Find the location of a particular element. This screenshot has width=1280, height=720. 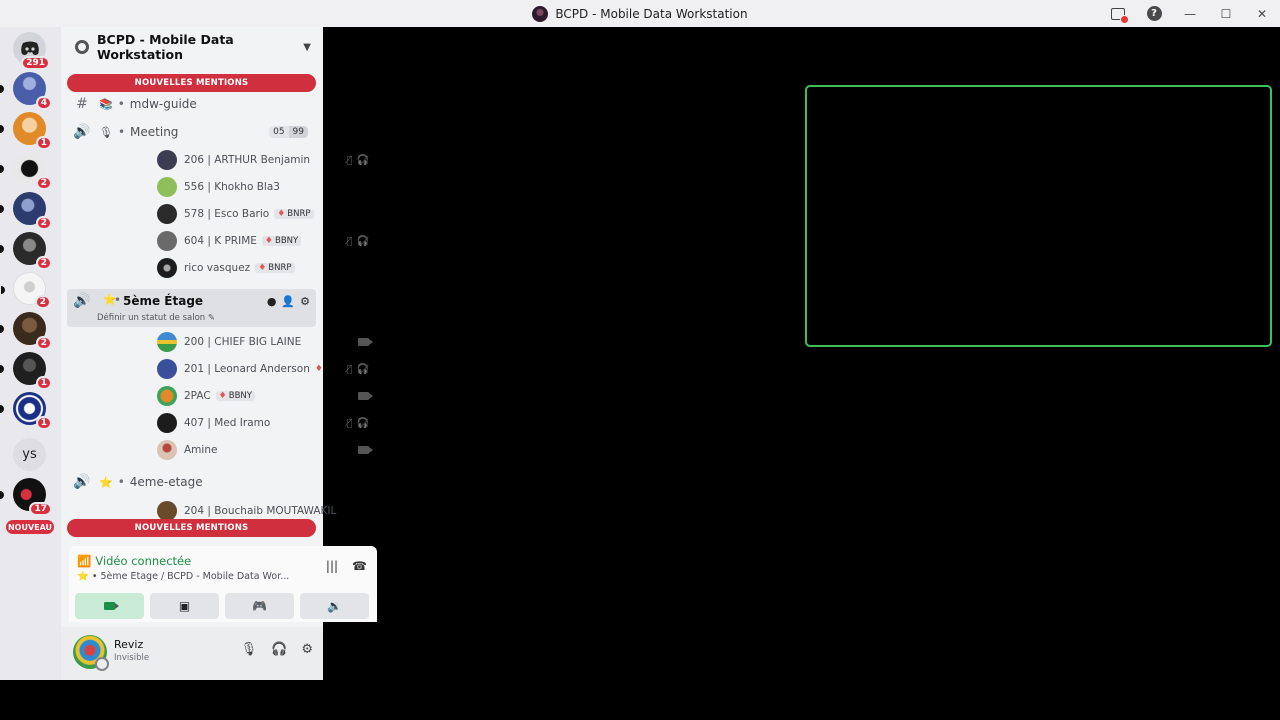

voice-user: rico vasquez ♦ BNRP is located at coordinates (266, 268).